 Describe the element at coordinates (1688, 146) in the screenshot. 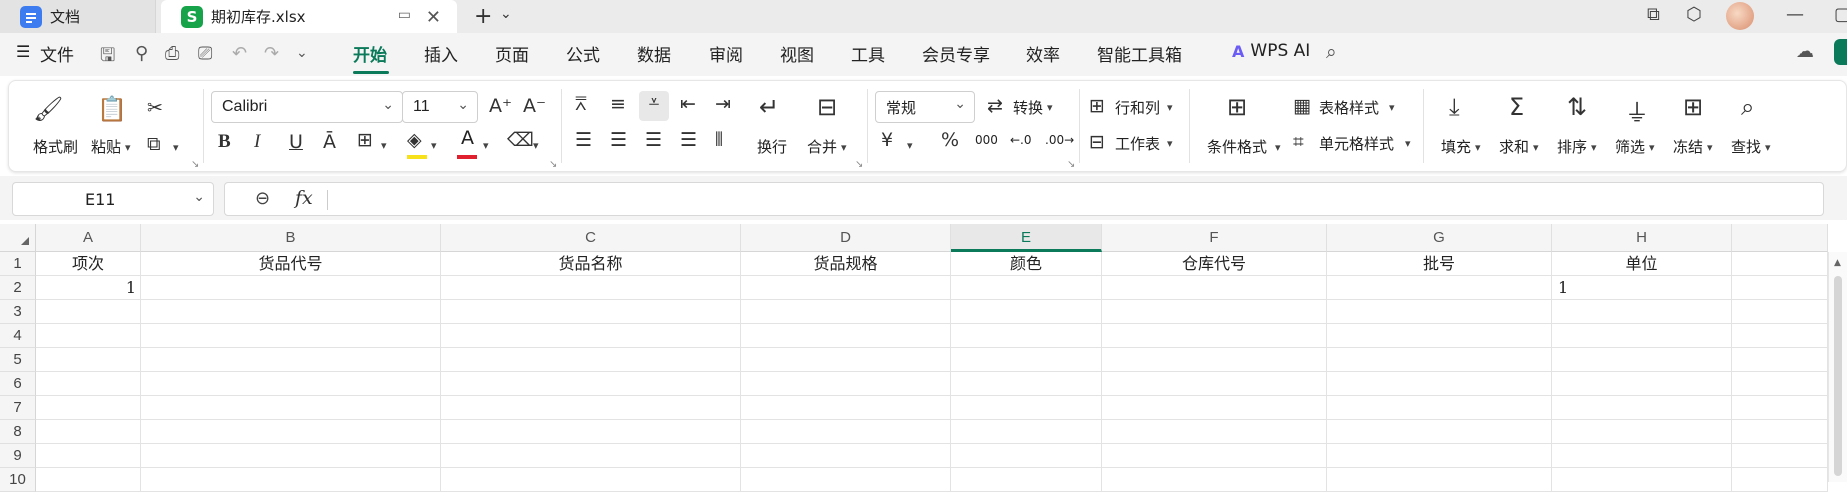

I see `freeze-button: 冻结` at that location.